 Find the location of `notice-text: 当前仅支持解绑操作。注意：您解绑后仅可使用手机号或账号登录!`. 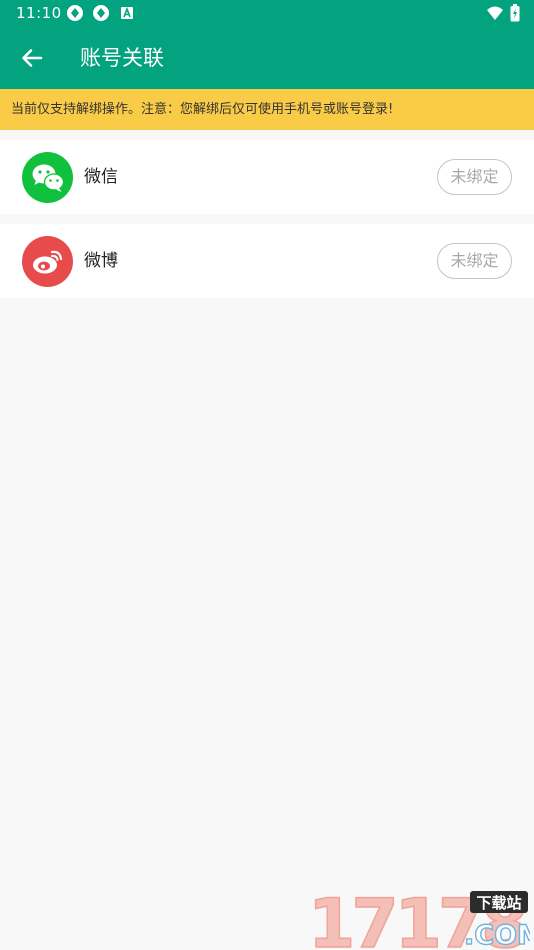

notice-text: 当前仅支持解绑操作。注意：您解绑后仅可使用手机号或账号登录! is located at coordinates (202, 109).